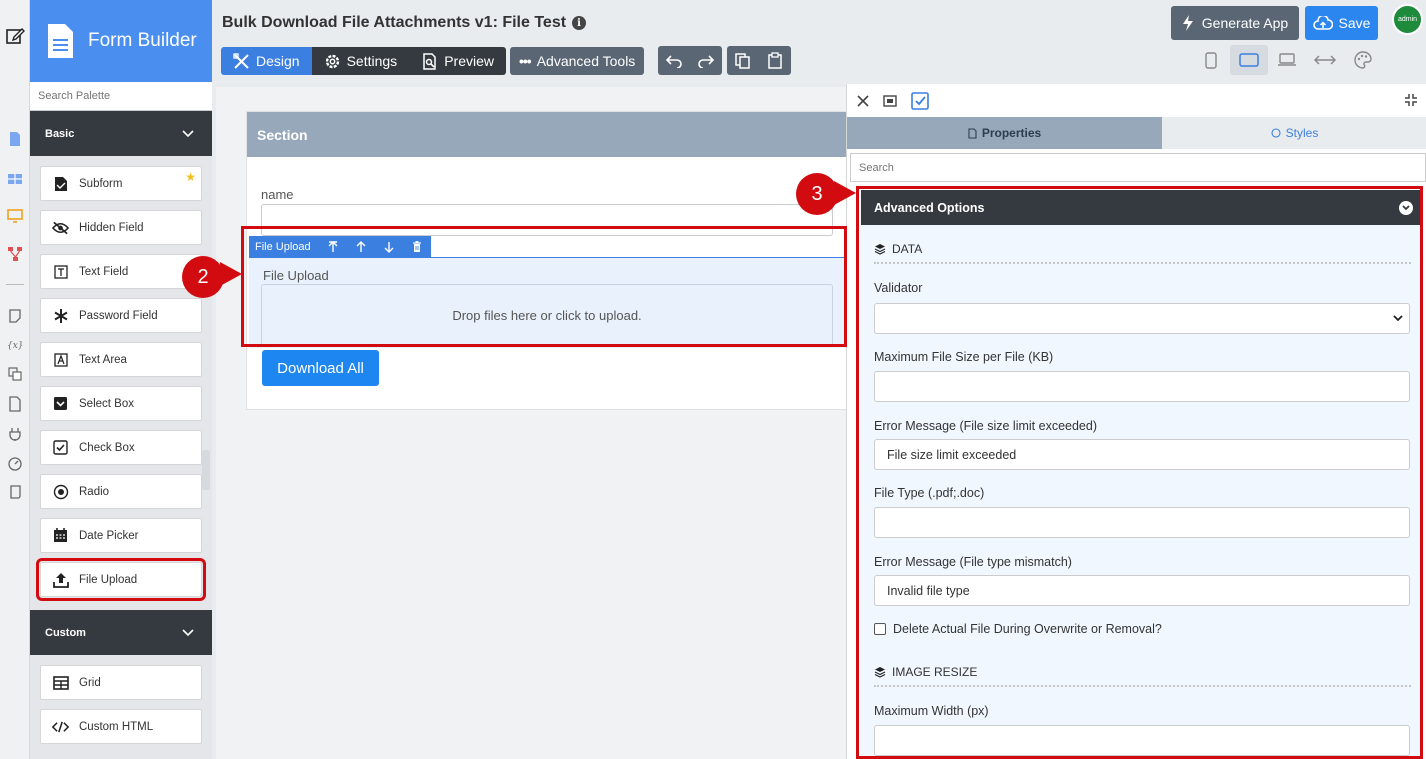 Image resolution: width=1426 pixels, height=759 pixels. What do you see at coordinates (107, 447) in the screenshot?
I see `palette-item-label: Check Box` at bounding box center [107, 447].